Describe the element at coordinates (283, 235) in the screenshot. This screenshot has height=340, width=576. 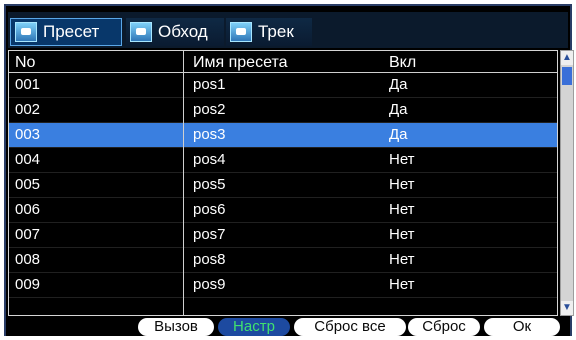
I see `table-row: 007 pos7 Нет` at that location.